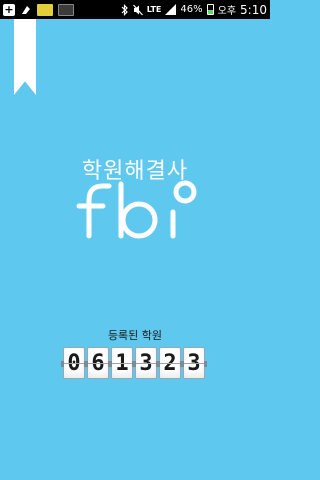  Describe the element at coordinates (25, 57) in the screenshot. I see `bookmark-ribbon-icon` at that location.